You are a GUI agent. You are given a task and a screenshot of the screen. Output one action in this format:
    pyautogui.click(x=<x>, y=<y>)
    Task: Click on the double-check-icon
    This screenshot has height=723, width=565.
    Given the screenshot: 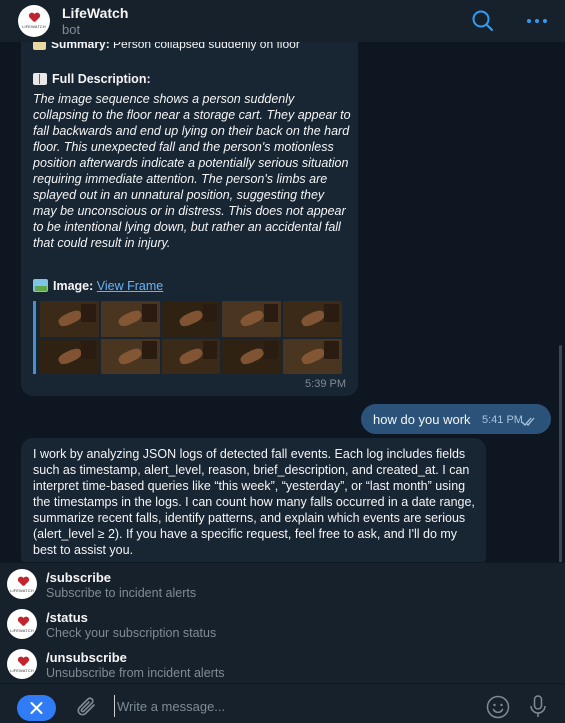 What is the action you would take?
    pyautogui.click(x=529, y=423)
    